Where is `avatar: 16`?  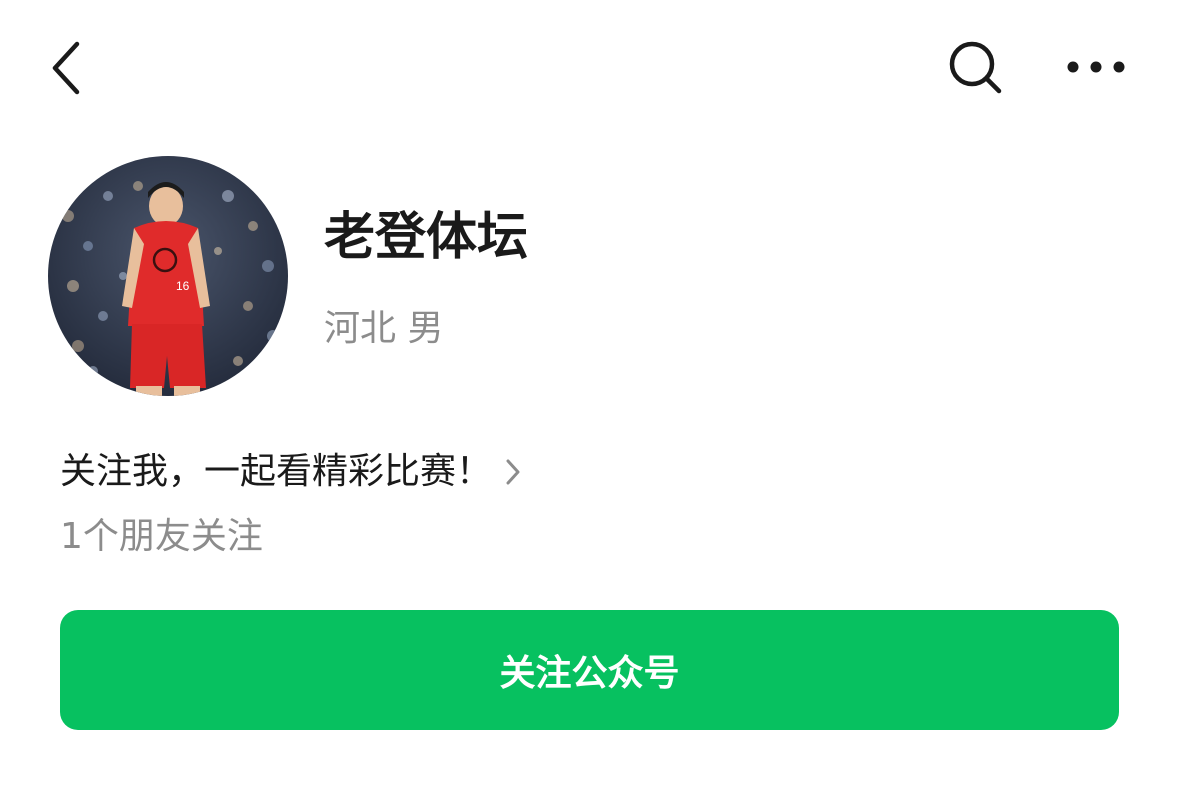
avatar: 16 is located at coordinates (168, 276).